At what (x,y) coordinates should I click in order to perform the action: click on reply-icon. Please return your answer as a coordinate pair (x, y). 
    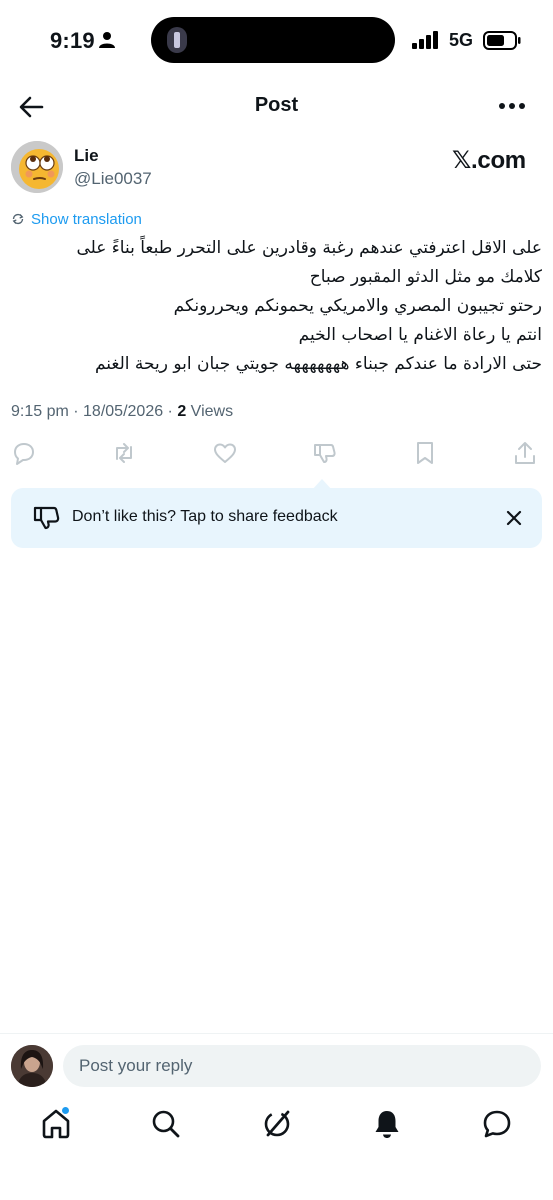
    Looking at the image, I should click on (24, 453).